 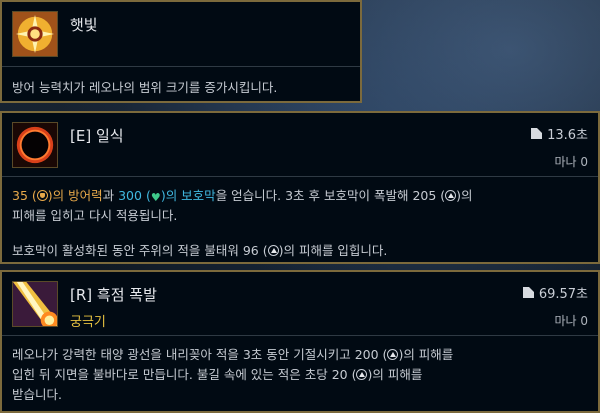 What do you see at coordinates (167, 198) in the screenshot?
I see `shield-value: 300 ()의 보호막` at bounding box center [167, 198].